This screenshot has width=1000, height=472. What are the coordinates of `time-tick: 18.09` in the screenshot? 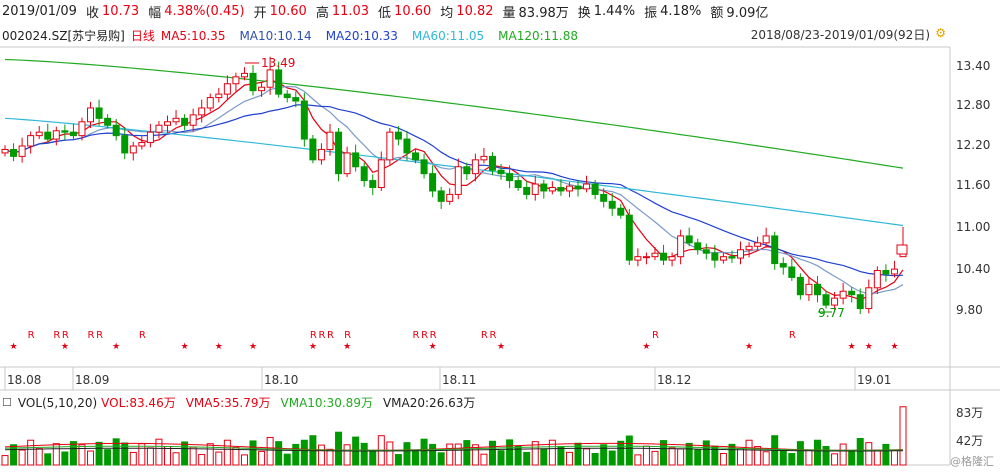 It's located at (92, 380).